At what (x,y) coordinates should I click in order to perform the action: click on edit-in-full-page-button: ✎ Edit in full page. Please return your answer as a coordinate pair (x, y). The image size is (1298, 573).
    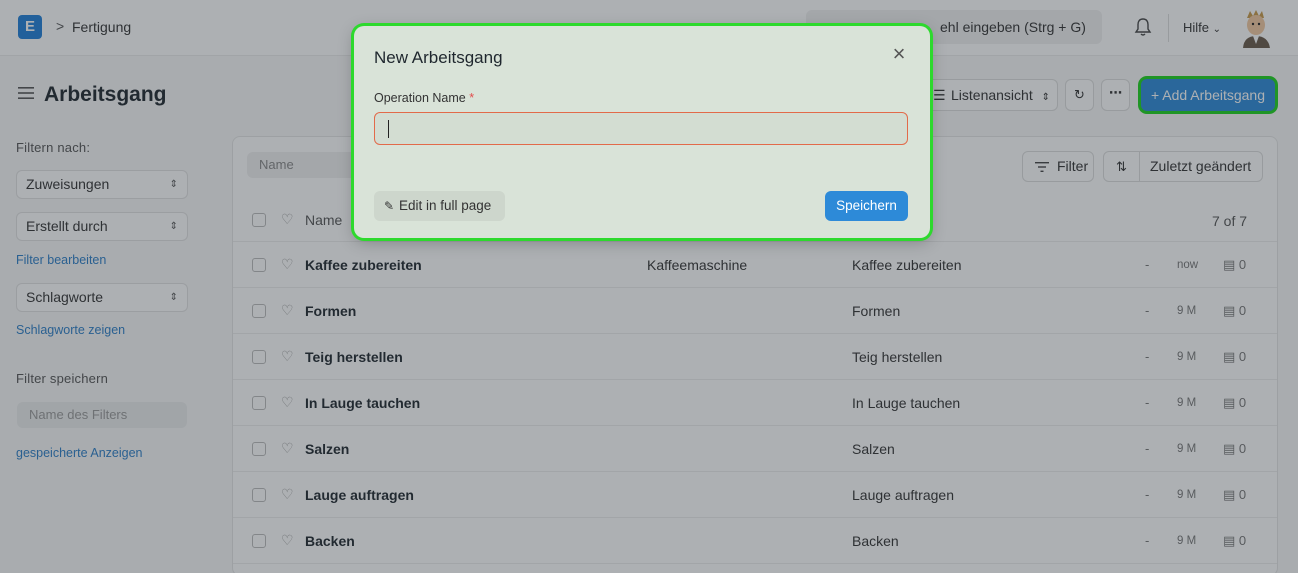
    Looking at the image, I should click on (439, 206).